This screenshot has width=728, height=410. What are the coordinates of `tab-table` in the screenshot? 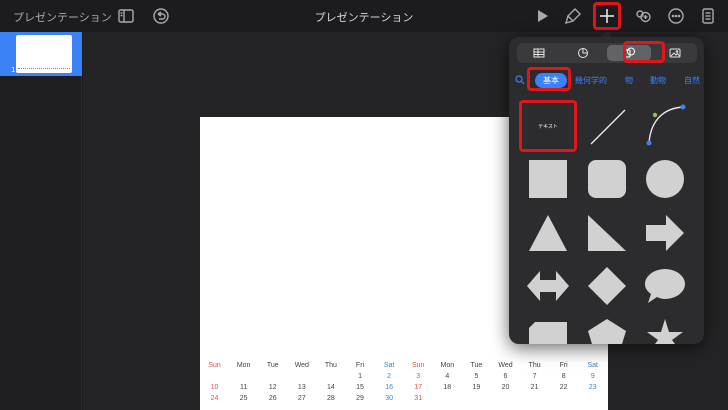 It's located at (539, 53).